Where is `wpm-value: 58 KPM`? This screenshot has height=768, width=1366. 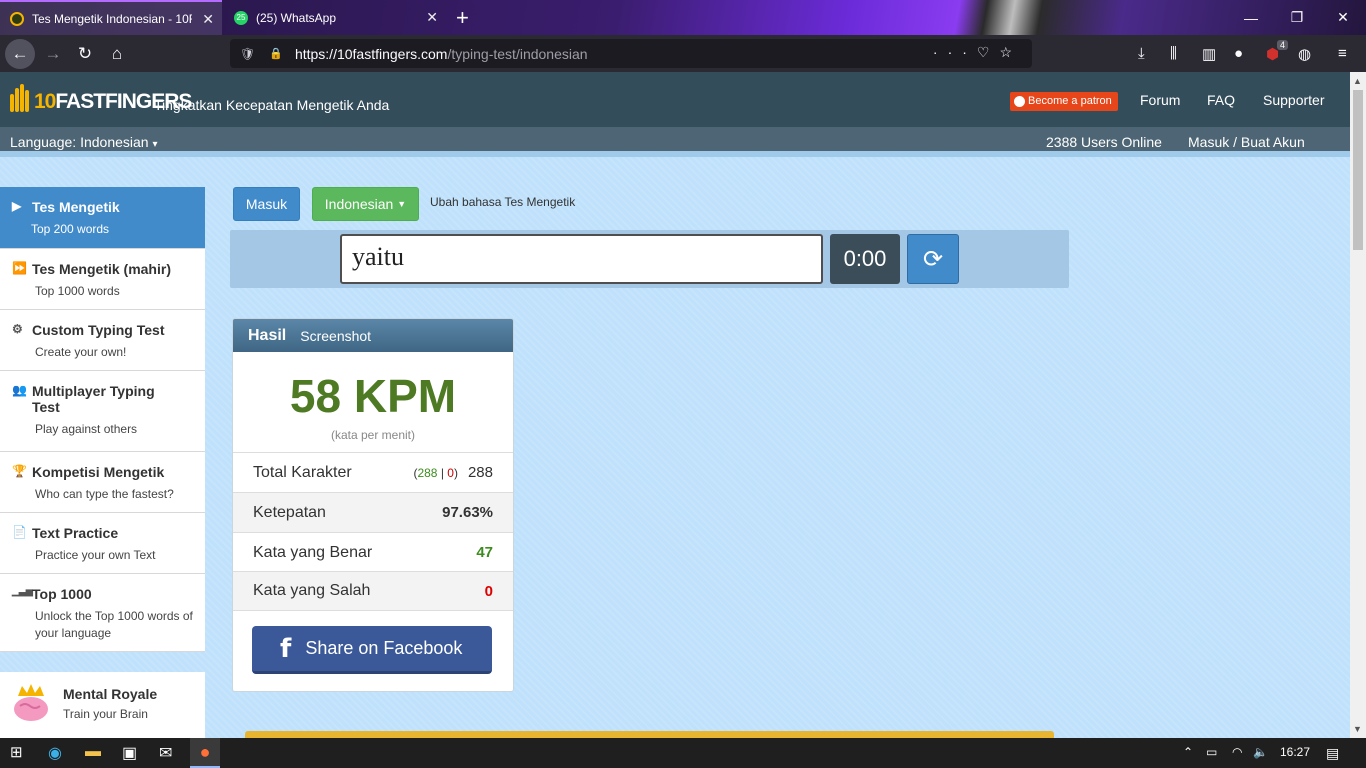
wpm-value: 58 KPM is located at coordinates (373, 396).